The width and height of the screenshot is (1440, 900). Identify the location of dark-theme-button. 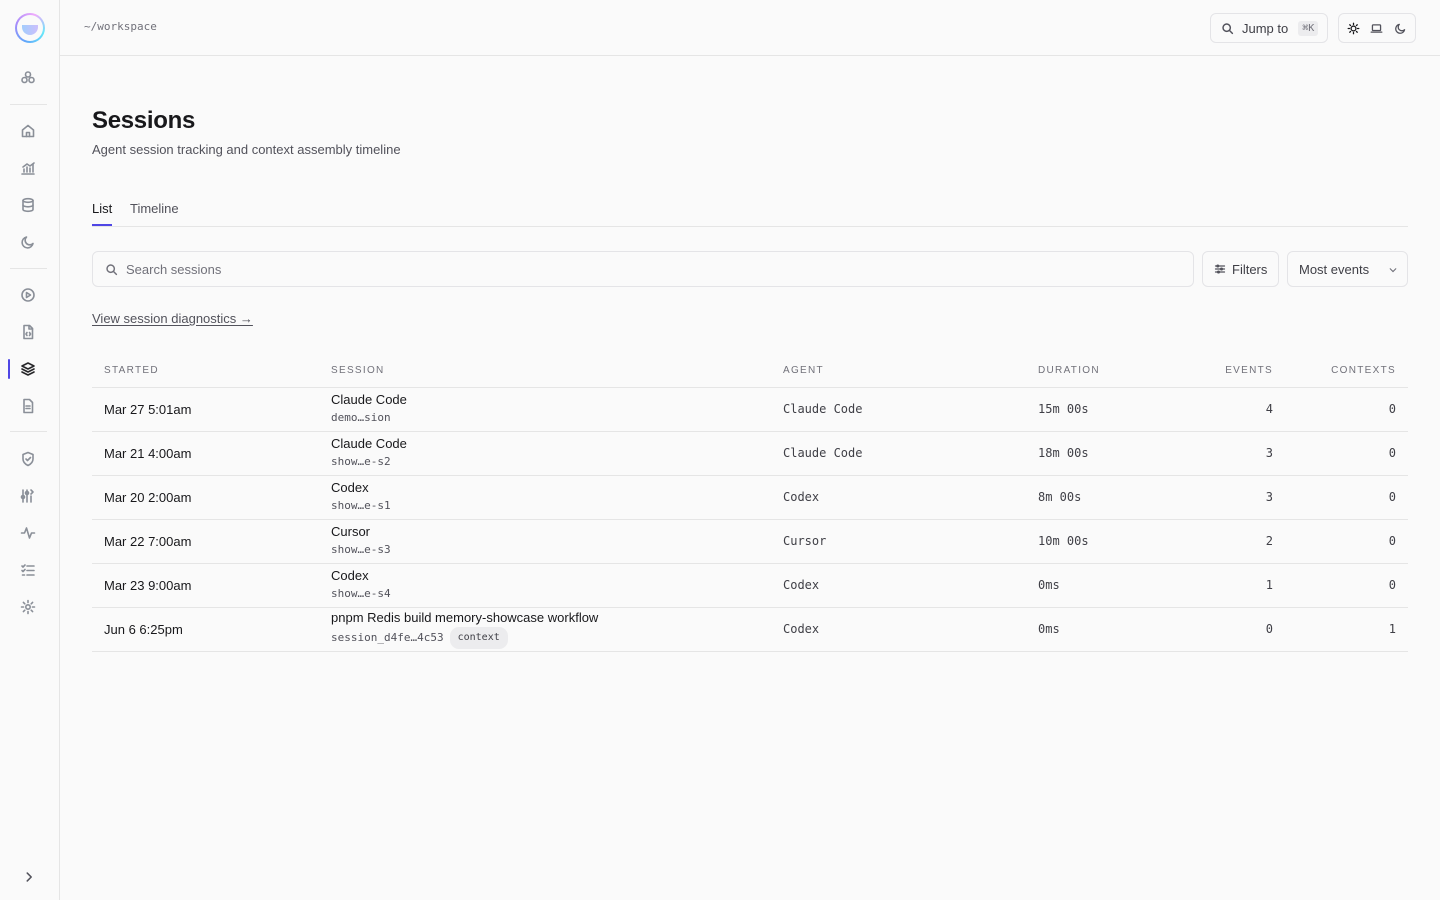
(1400, 28).